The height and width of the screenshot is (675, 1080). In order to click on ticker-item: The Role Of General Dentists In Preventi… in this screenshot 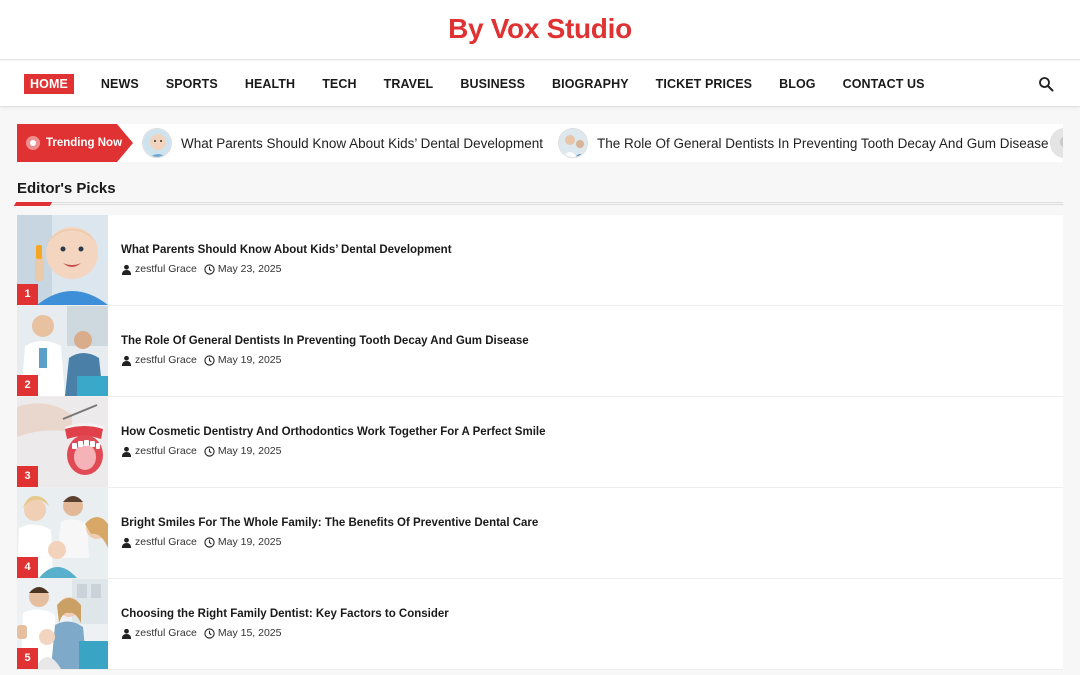, I will do `click(803, 143)`.